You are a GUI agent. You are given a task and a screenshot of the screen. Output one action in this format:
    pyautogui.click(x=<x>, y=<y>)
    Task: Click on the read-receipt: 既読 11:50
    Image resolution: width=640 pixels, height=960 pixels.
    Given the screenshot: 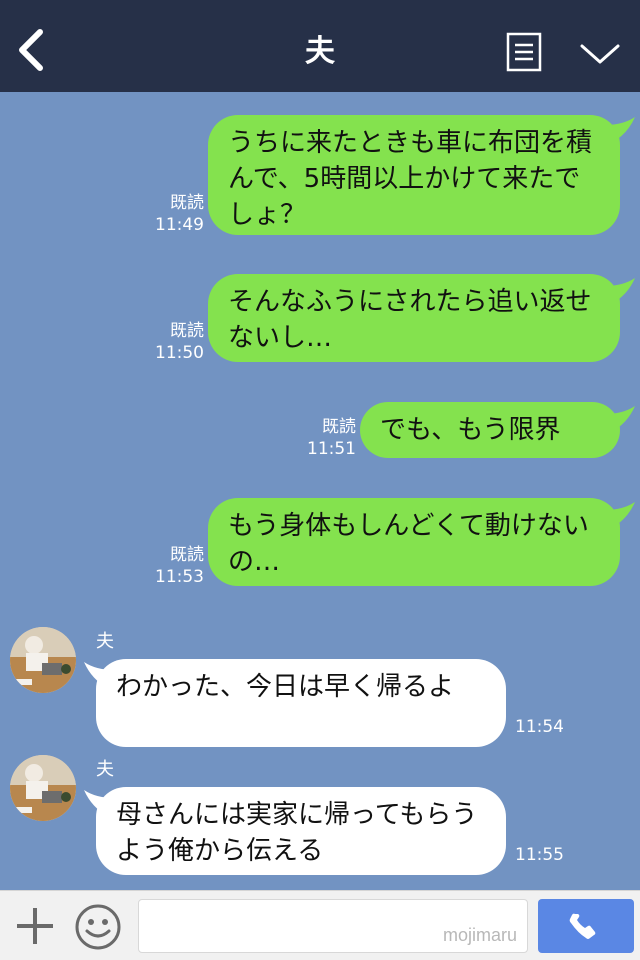 What is the action you would take?
    pyautogui.click(x=179, y=342)
    